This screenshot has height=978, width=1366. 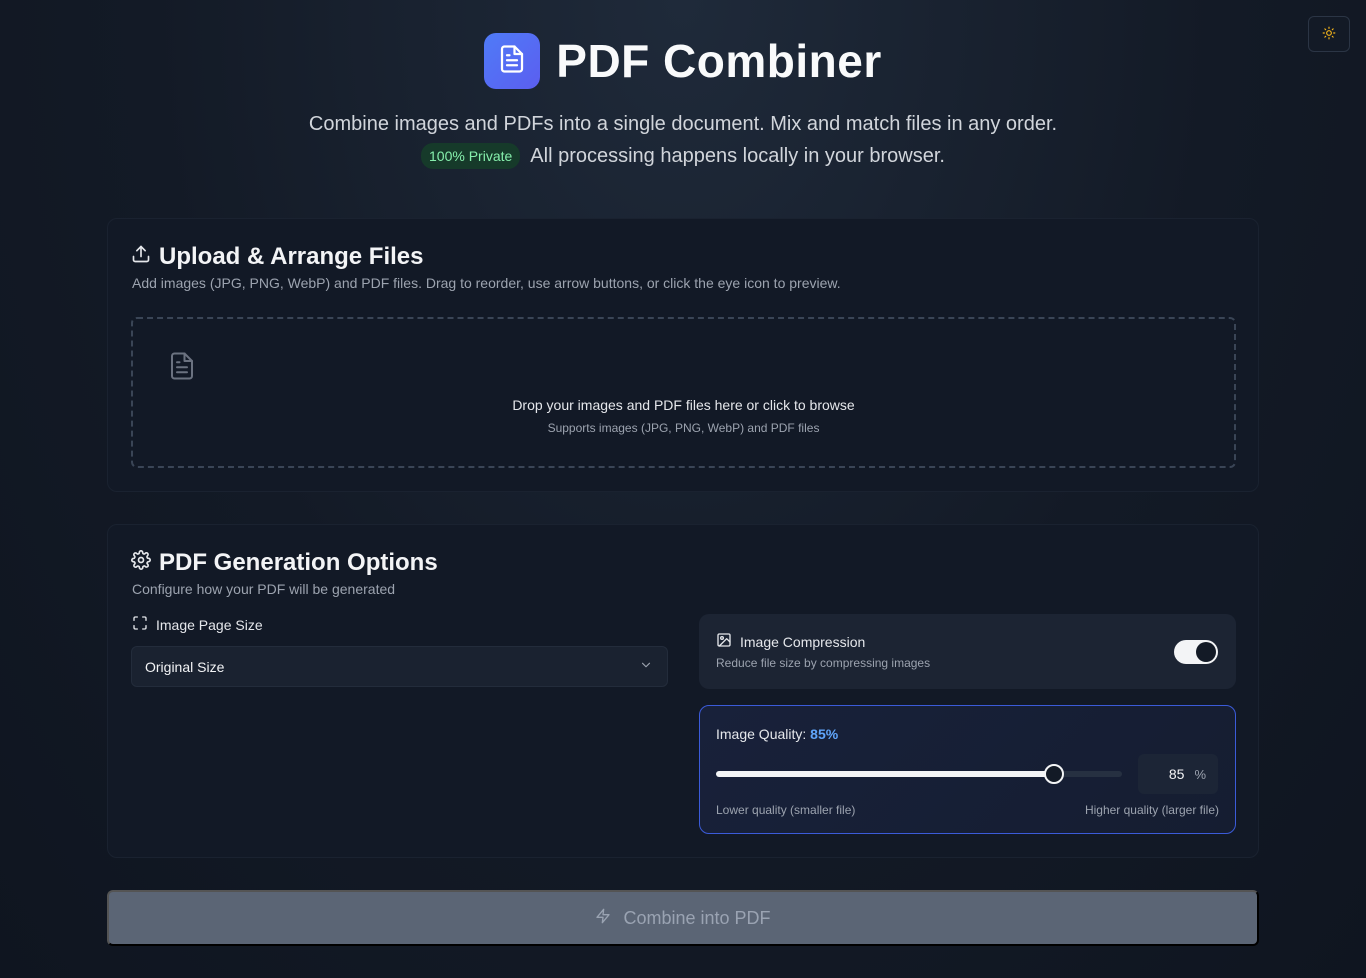 I want to click on quality-high-hint: Higher quality (larger file), so click(x=1151, y=810).